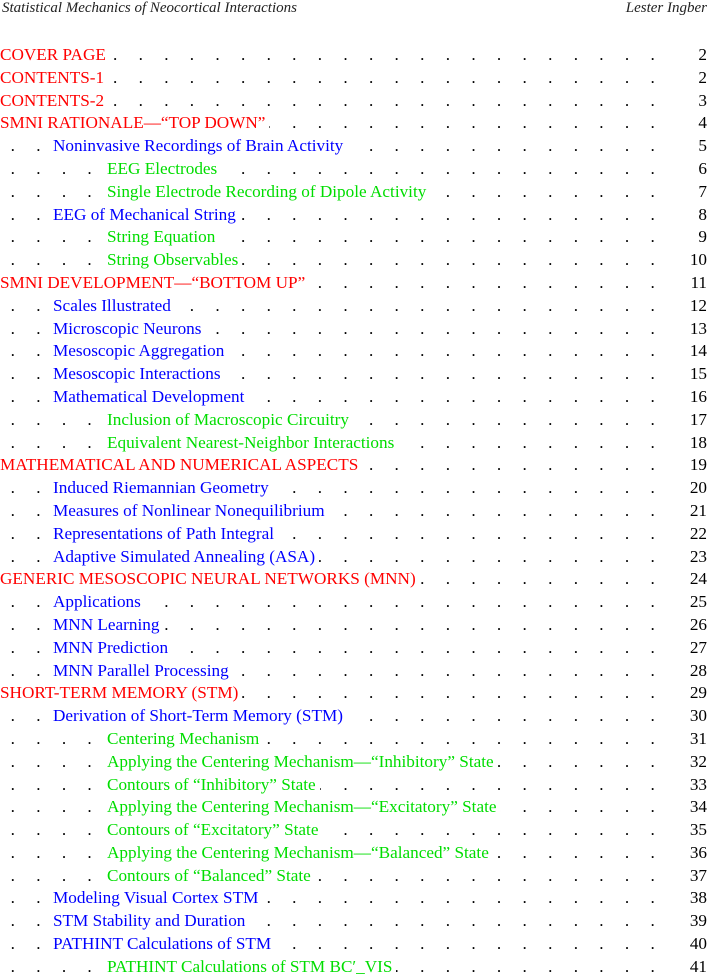  Describe the element at coordinates (692, 808) in the screenshot. I see `toc-entry-page-number: 34` at that location.